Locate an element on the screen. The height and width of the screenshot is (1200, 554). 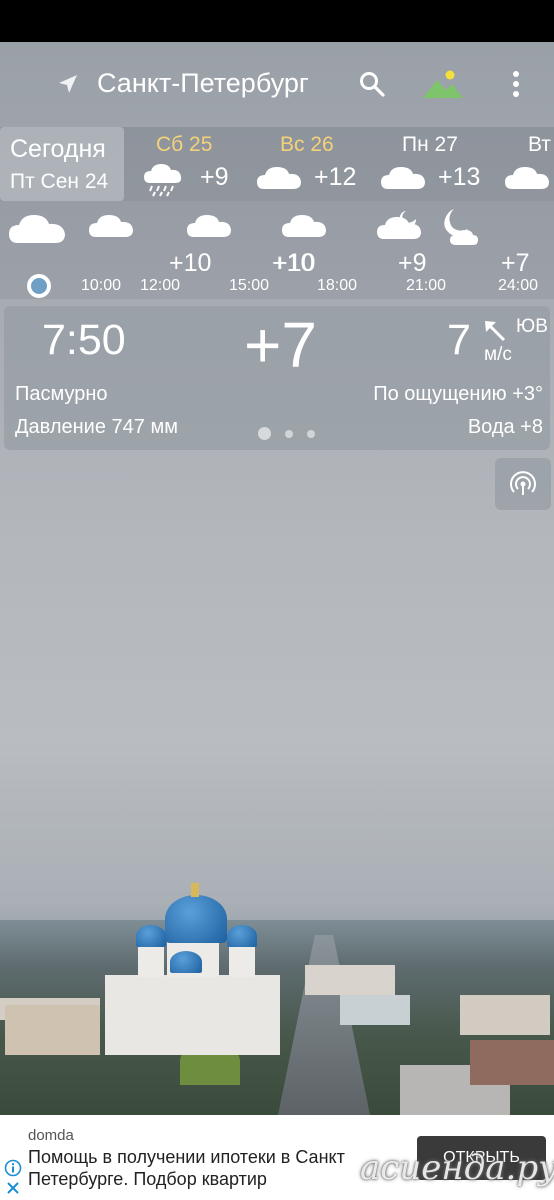
wind-direction-arrow-icon is located at coordinates (495, 331).